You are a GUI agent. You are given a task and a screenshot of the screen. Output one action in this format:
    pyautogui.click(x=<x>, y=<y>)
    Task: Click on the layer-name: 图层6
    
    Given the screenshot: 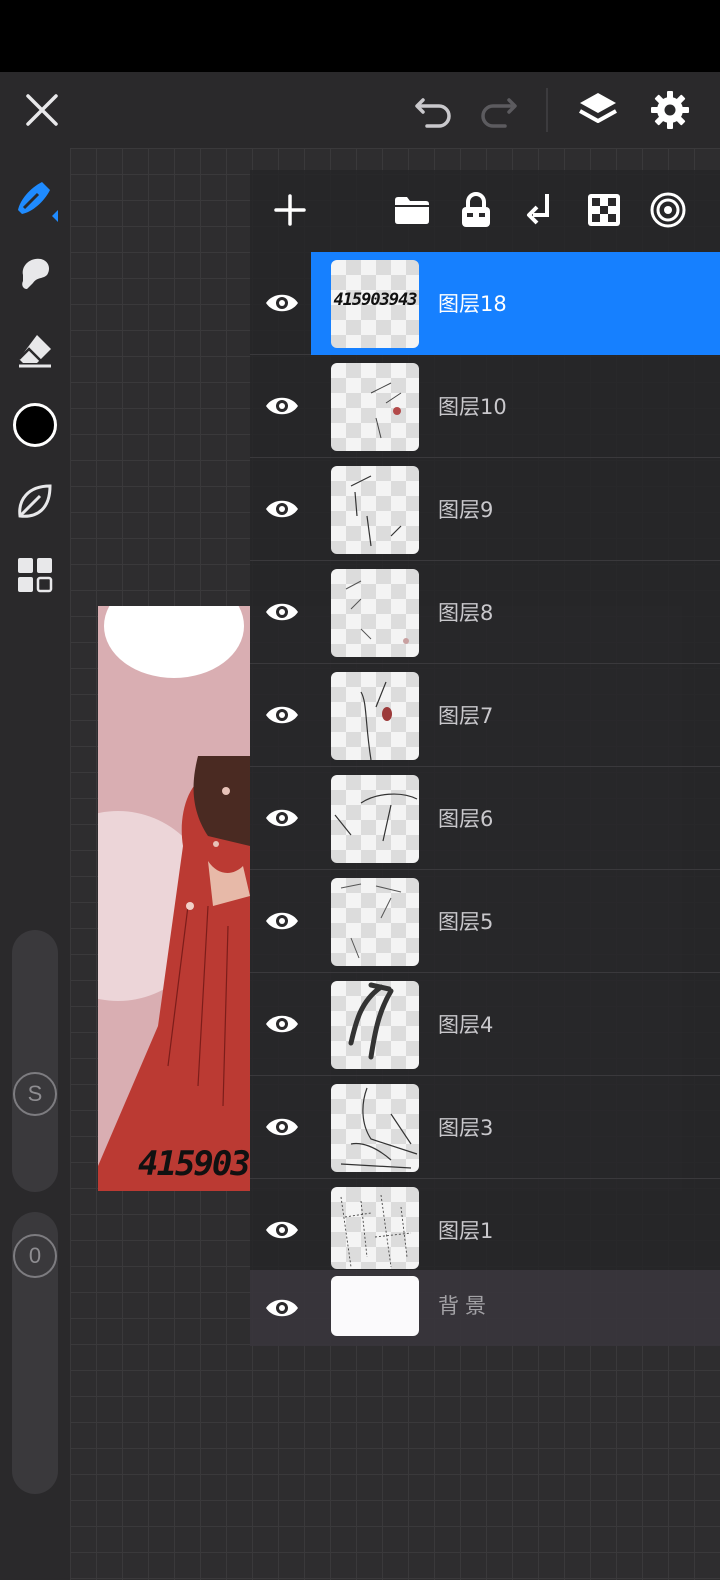 What is the action you would take?
    pyautogui.click(x=466, y=819)
    